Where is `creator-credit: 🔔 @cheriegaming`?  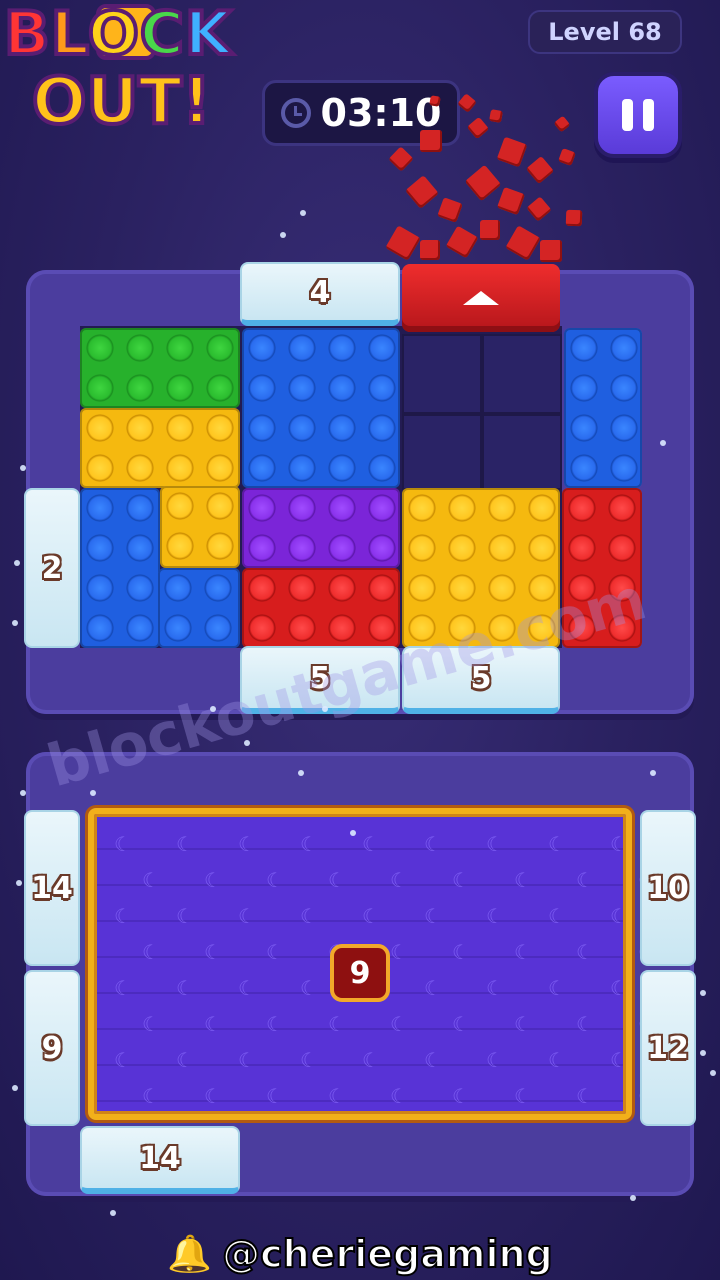 creator-credit: 🔔 @cheriegaming is located at coordinates (360, 1254).